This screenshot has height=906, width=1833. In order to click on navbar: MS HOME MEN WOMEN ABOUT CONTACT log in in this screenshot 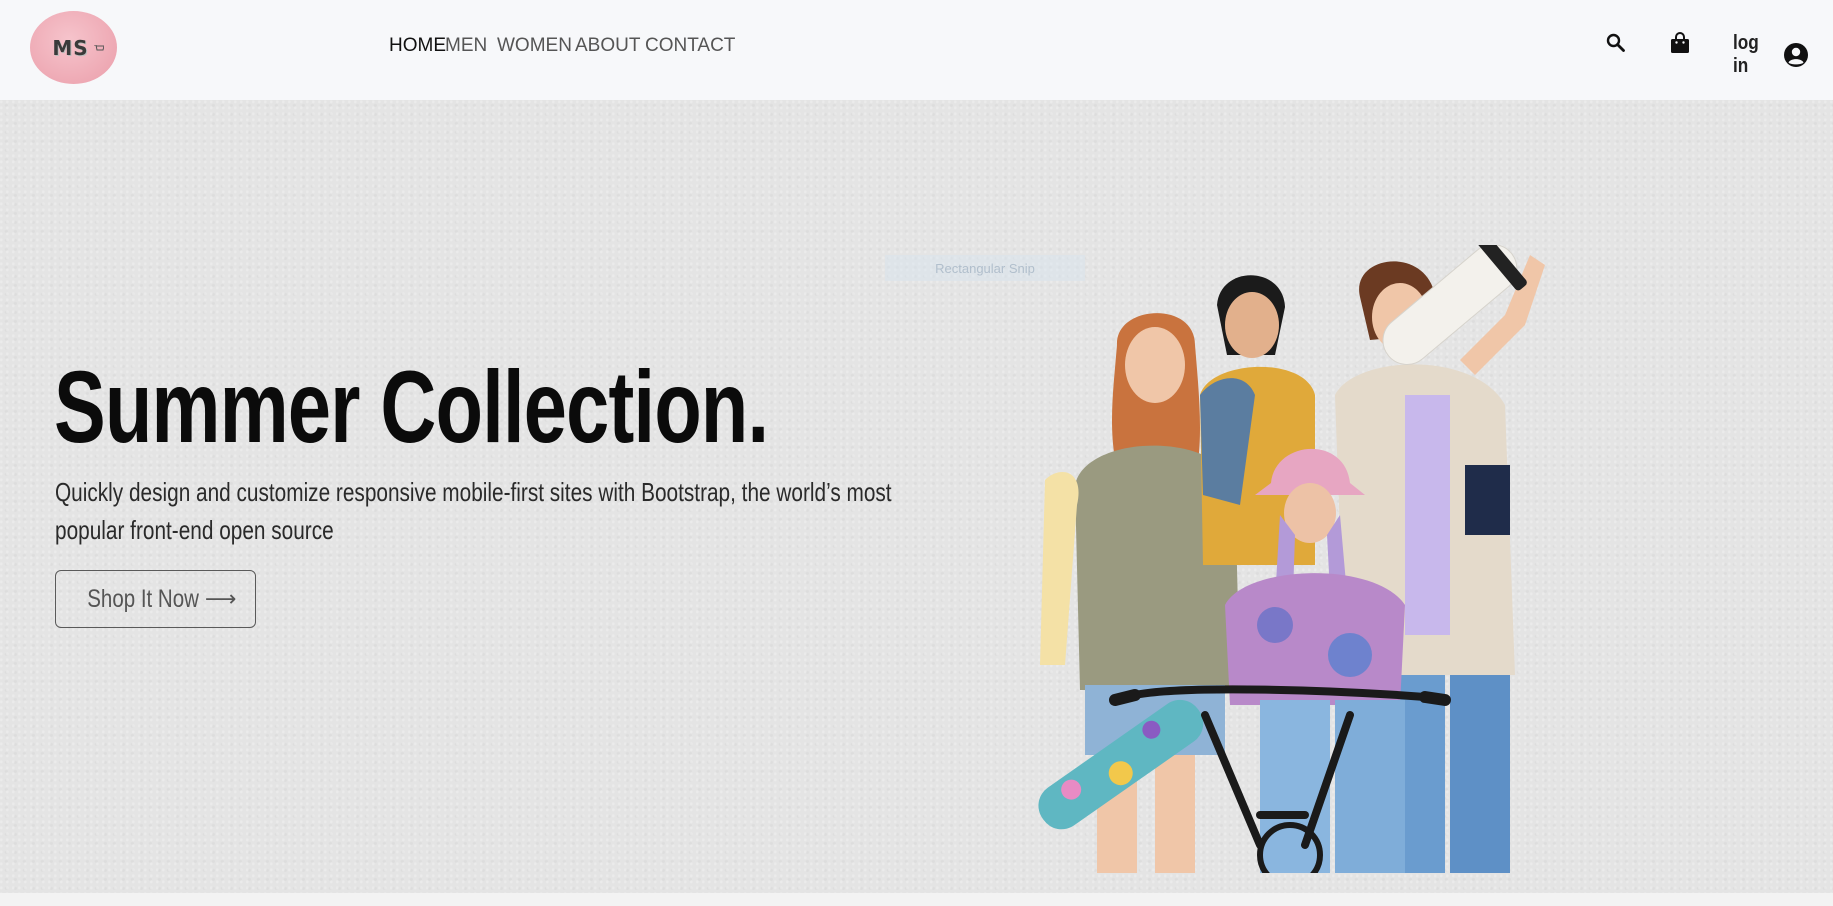, I will do `click(916, 50)`.